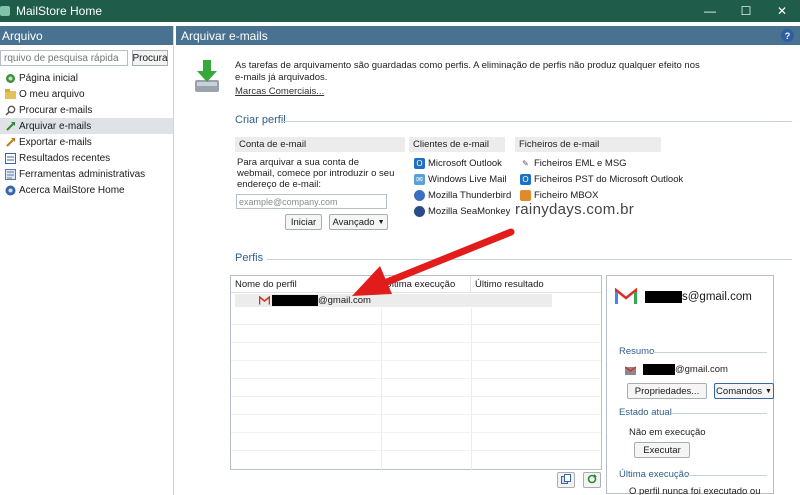 The height and width of the screenshot is (495, 800). I want to click on email-field: example@company.com, so click(311, 201).